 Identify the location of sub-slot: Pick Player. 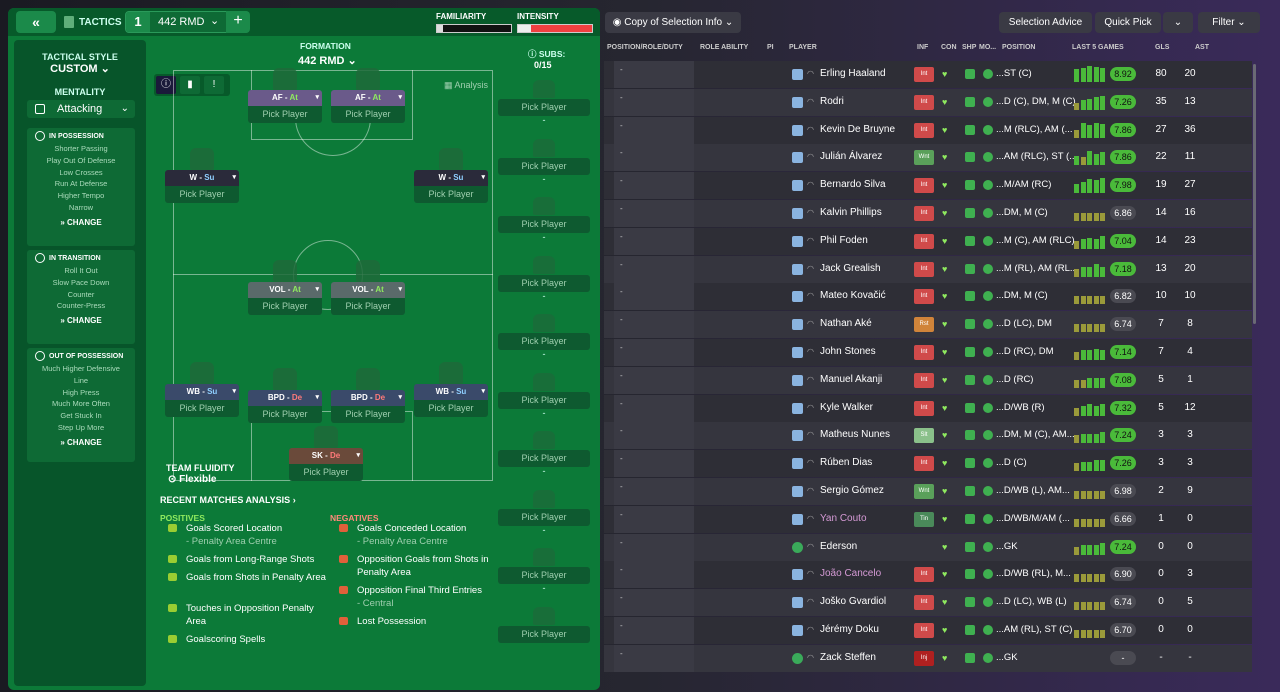
(544, 626).